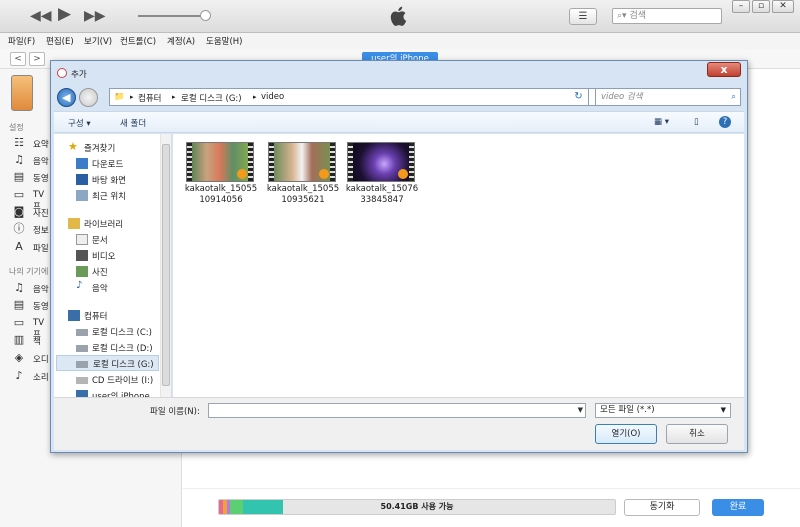 This screenshot has height=527, width=800. Describe the element at coordinates (733, 97) in the screenshot. I see `search-icon: ⌕` at that location.